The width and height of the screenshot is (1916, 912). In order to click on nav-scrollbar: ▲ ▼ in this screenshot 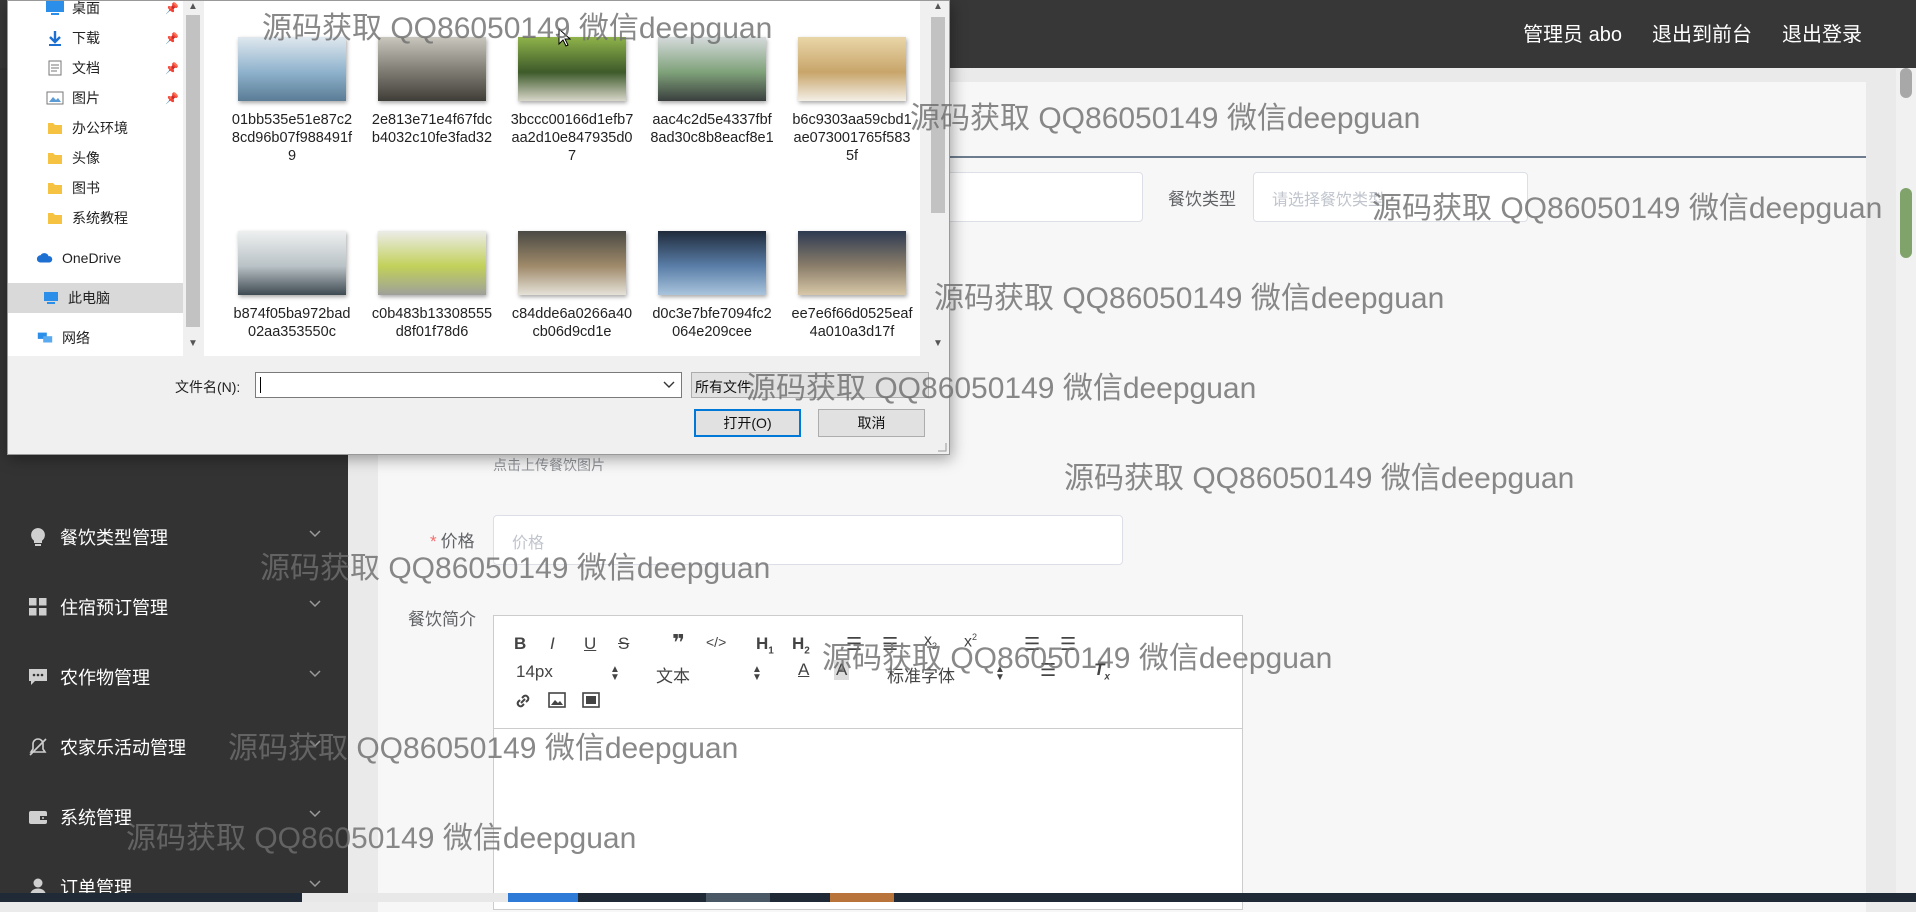, I will do `click(193, 178)`.